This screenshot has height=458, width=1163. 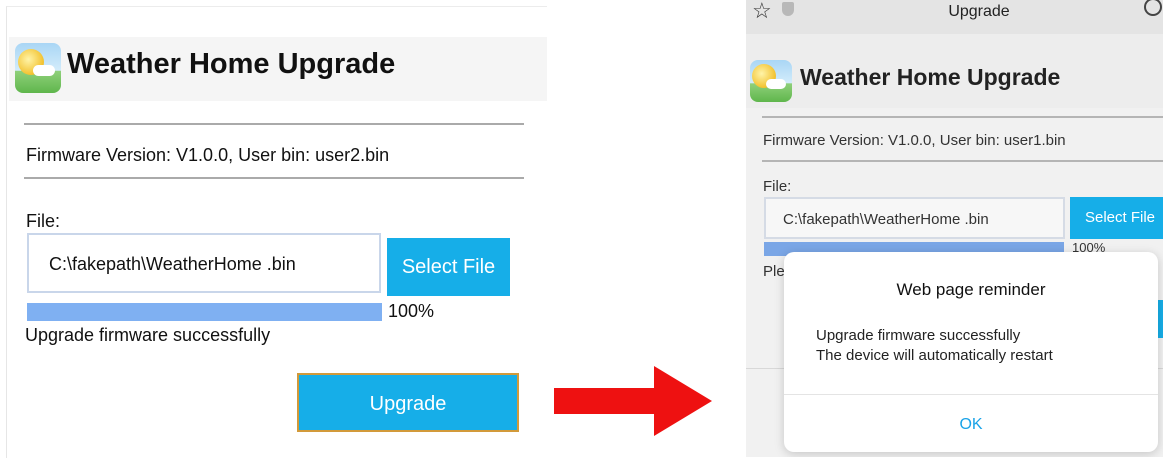 What do you see at coordinates (971, 394) in the screenshot?
I see `dialog-divider` at bounding box center [971, 394].